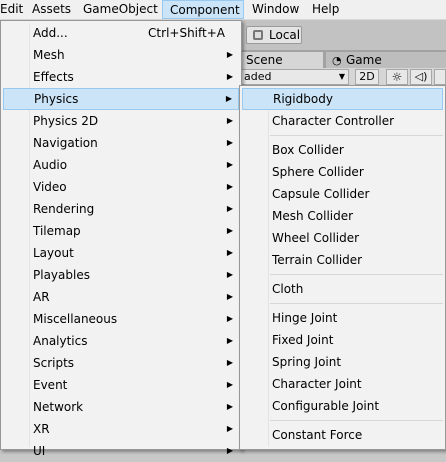 This screenshot has height=462, width=446. I want to click on submenu-item-label: Fixed Joint, so click(303, 340).